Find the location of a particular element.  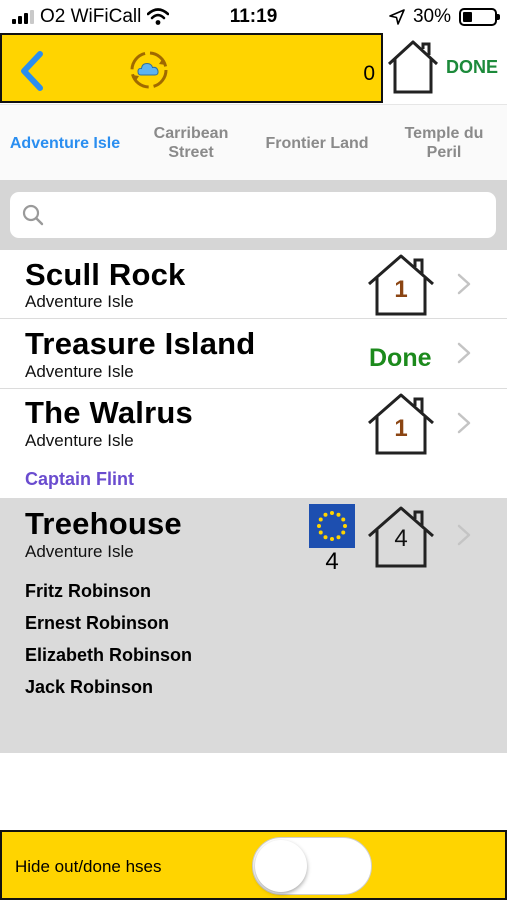

row-title: Treehouse is located at coordinates (103, 523).